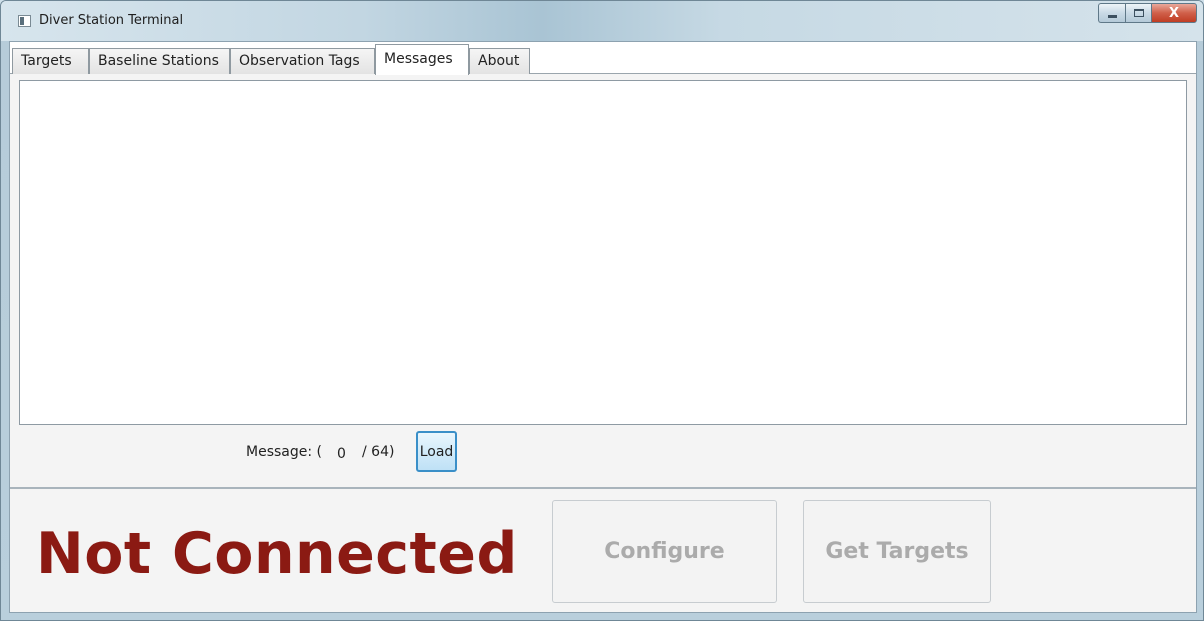 The height and width of the screenshot is (621, 1204). What do you see at coordinates (422, 59) in the screenshot?
I see `tab-messages: Messages` at bounding box center [422, 59].